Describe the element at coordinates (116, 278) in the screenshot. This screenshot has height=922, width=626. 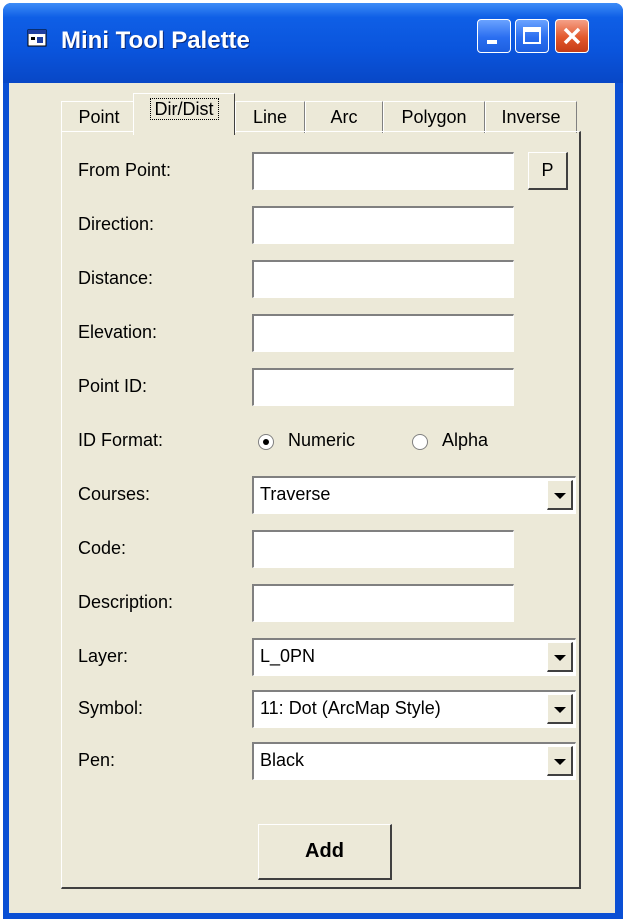
I see `distance-label: Distance:` at that location.